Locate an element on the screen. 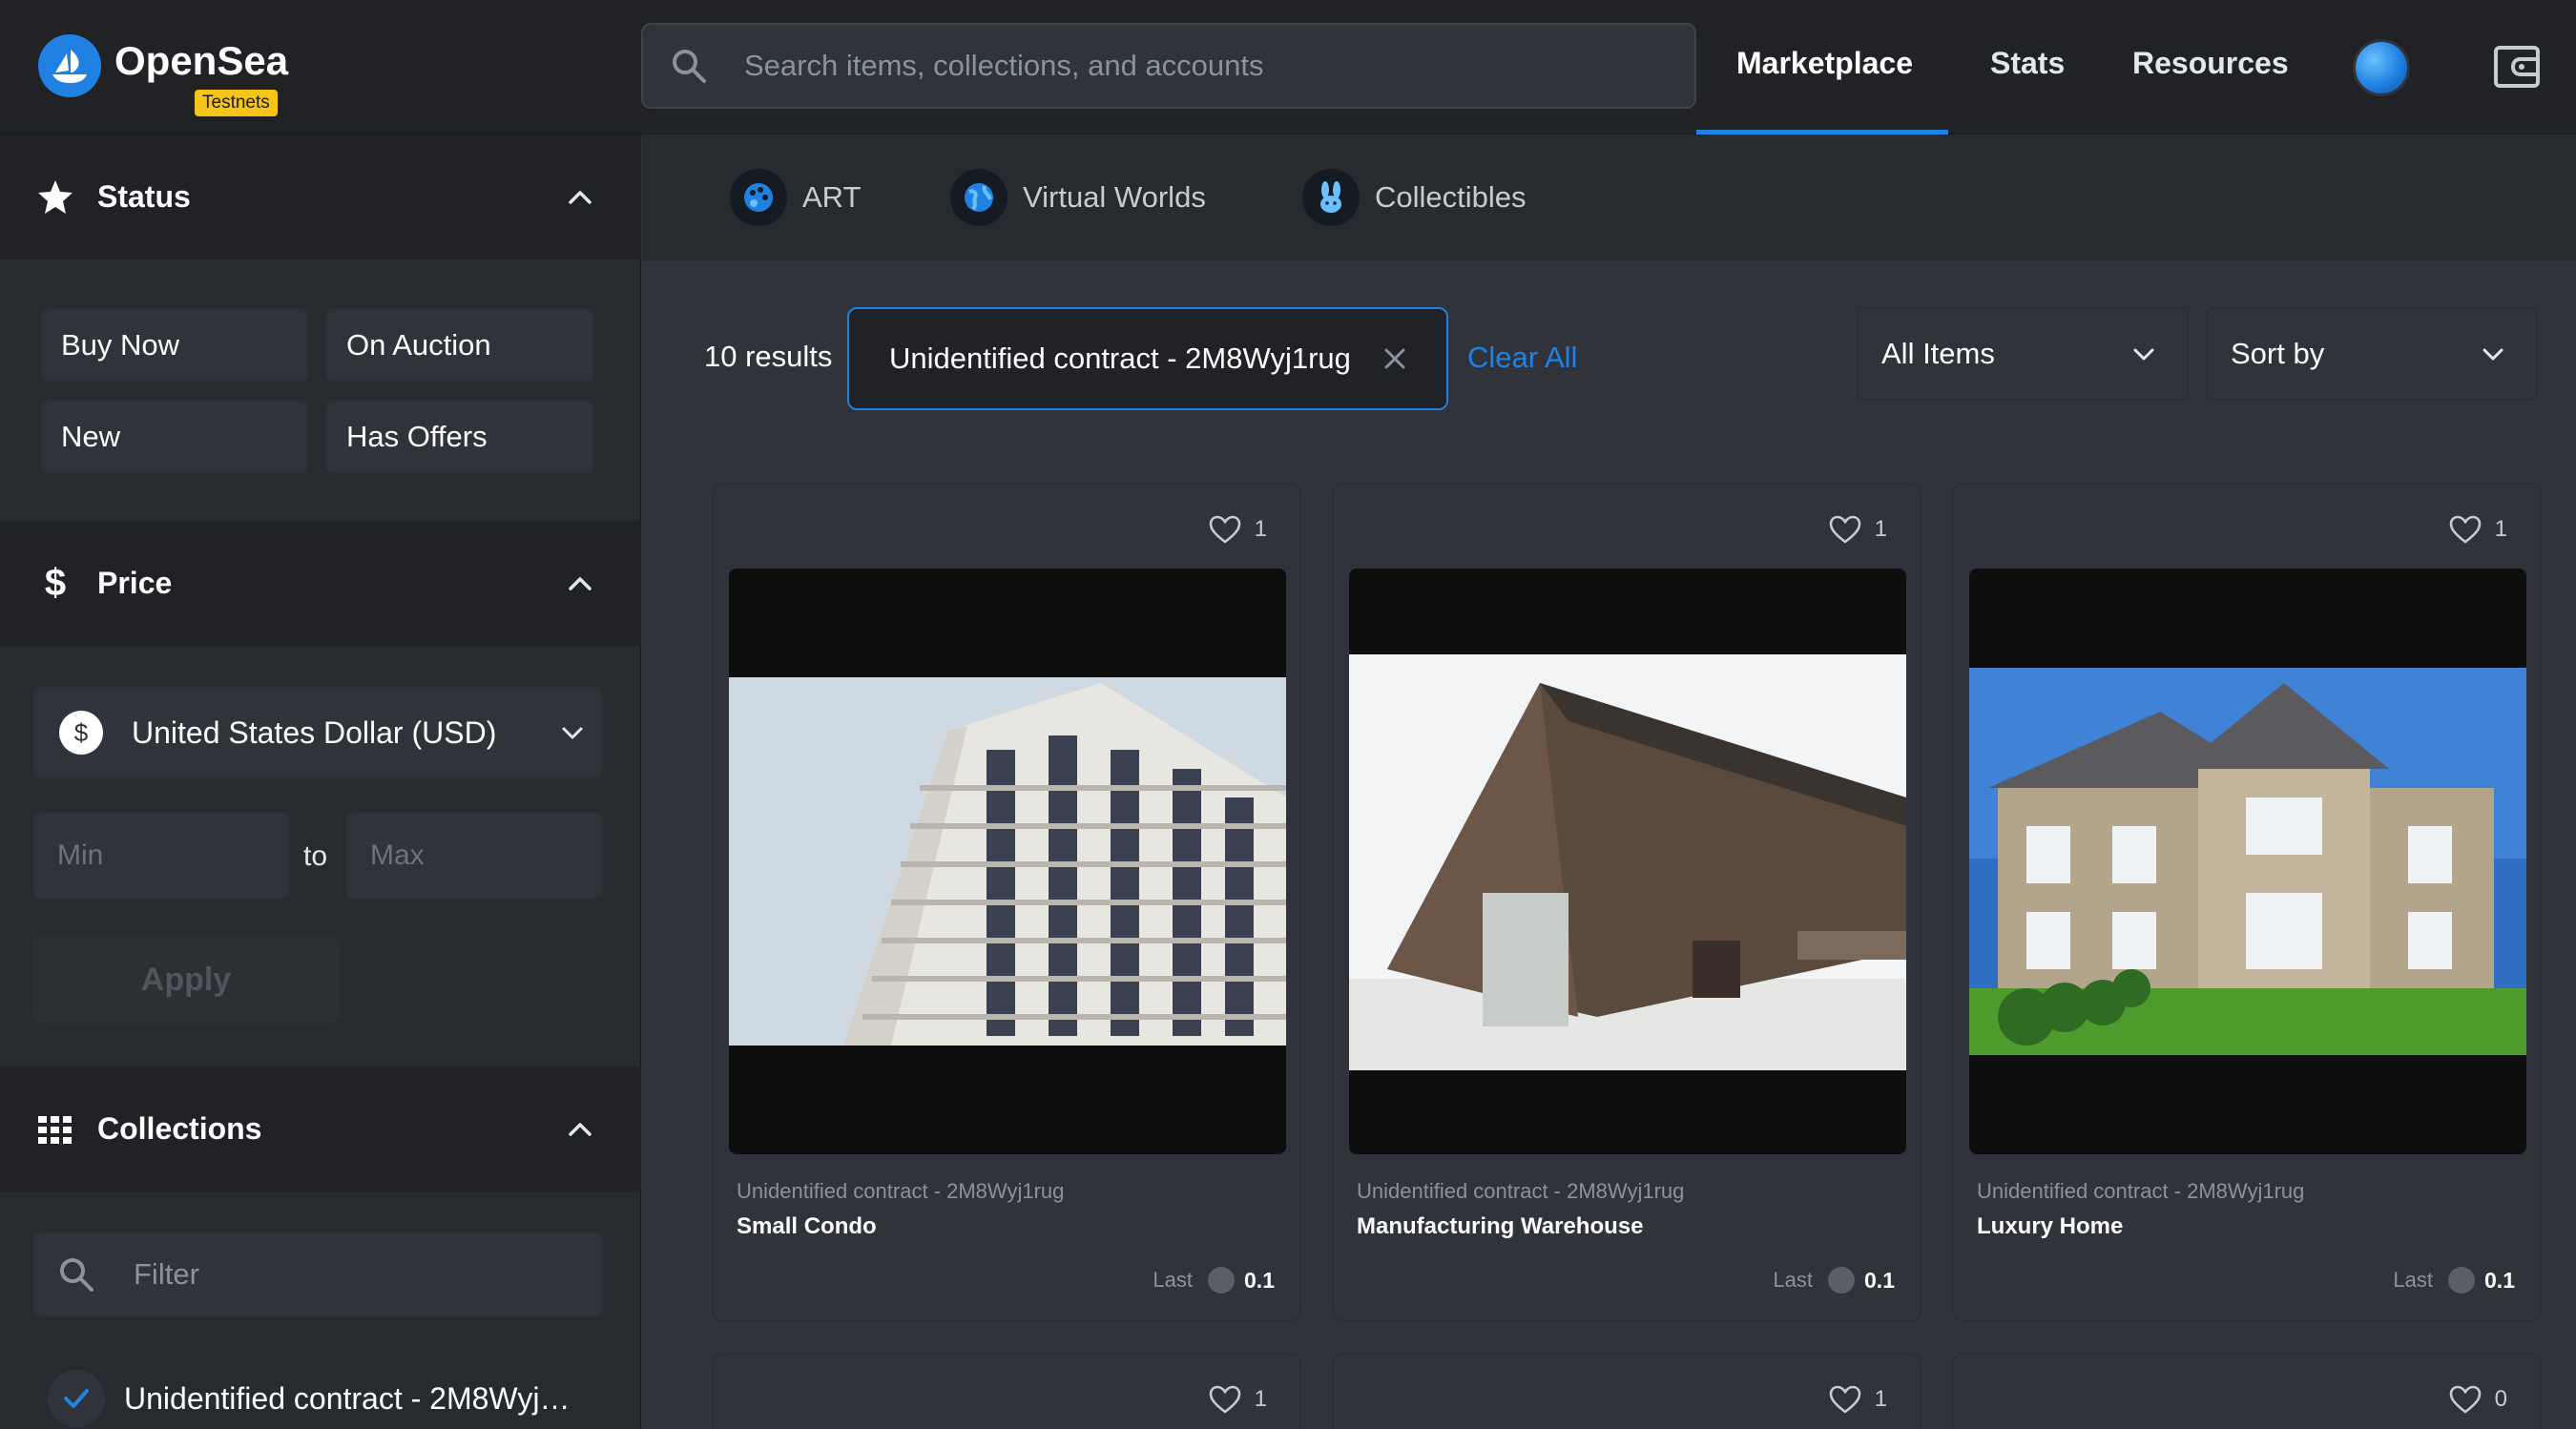 The width and height of the screenshot is (2576, 1429). active-filter-label: Unidentified contract - 2M8Wyj1rug is located at coordinates (1120, 358).